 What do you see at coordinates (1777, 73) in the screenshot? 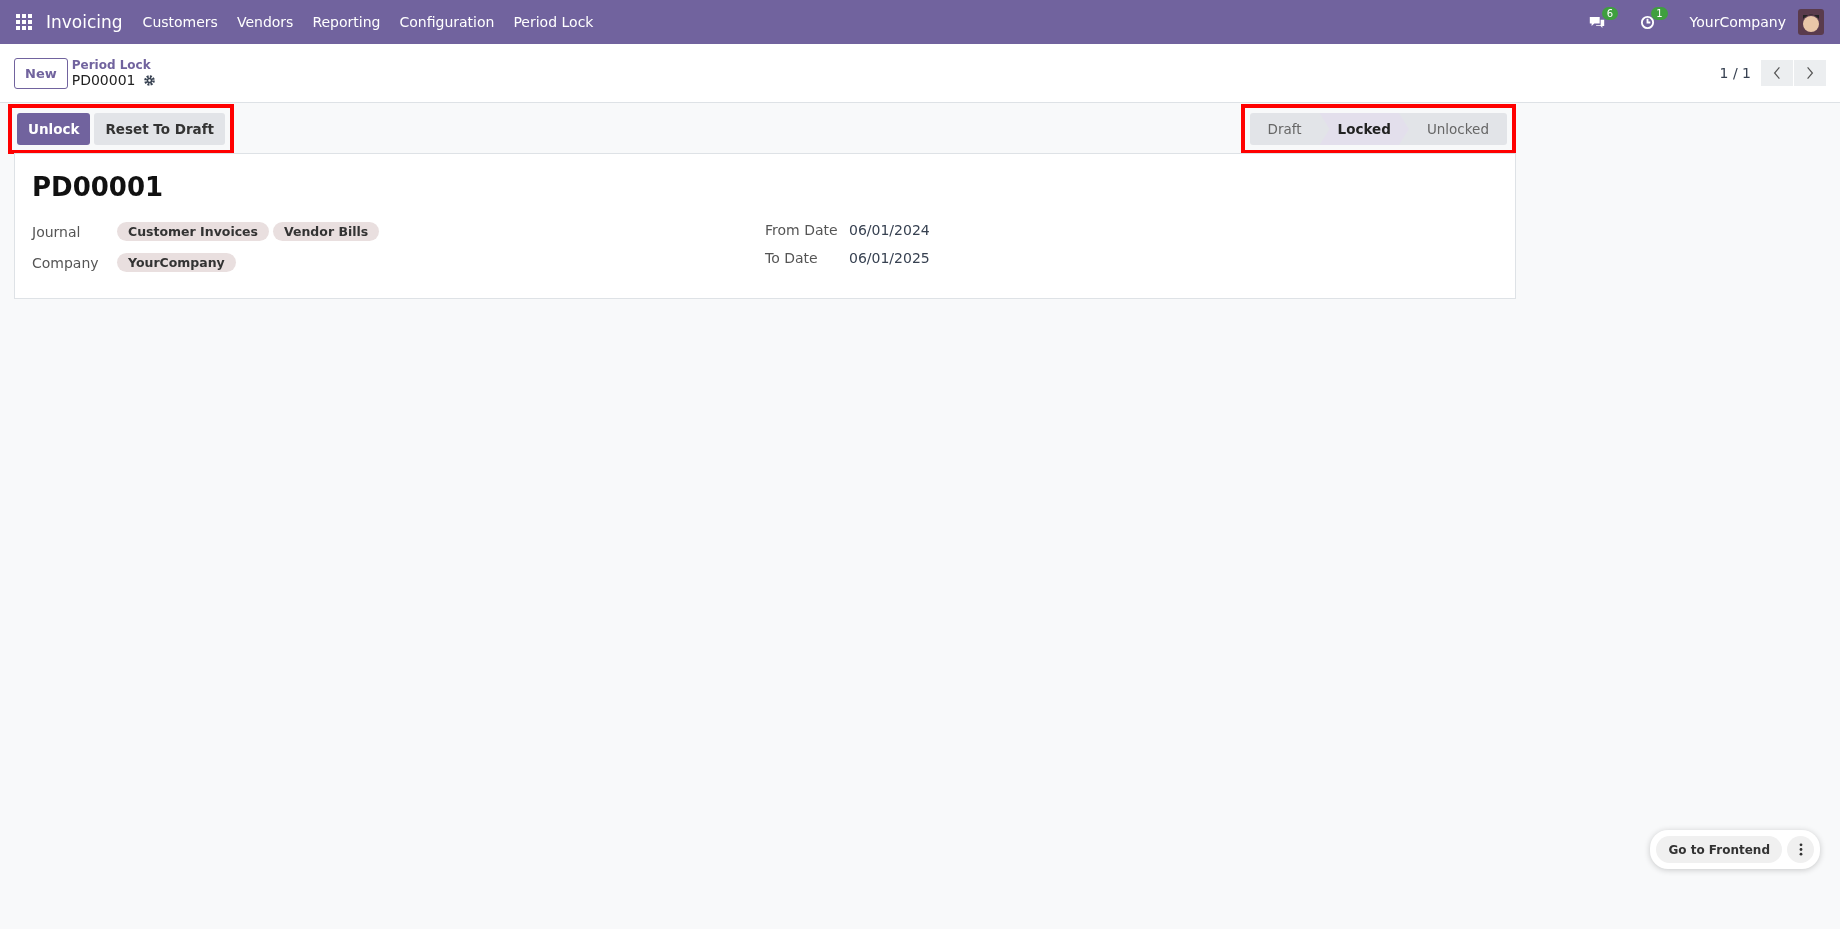
I see `chevron-left-icon` at bounding box center [1777, 73].